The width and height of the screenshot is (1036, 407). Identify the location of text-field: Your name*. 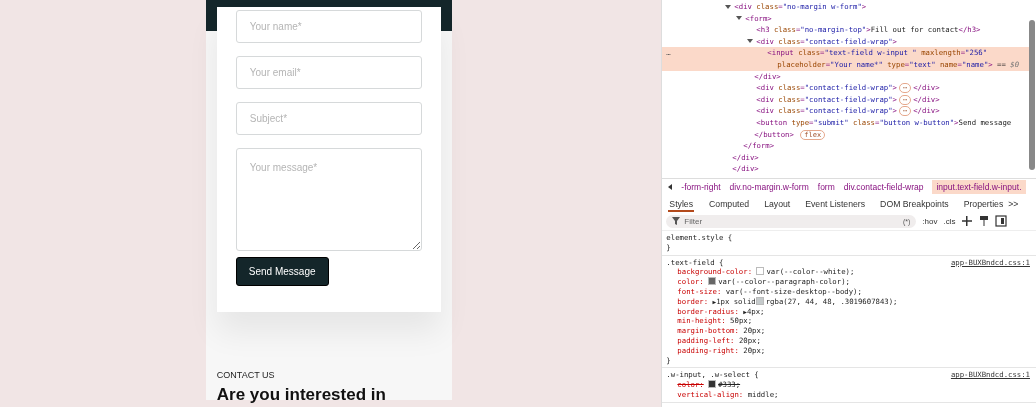
(328, 26).